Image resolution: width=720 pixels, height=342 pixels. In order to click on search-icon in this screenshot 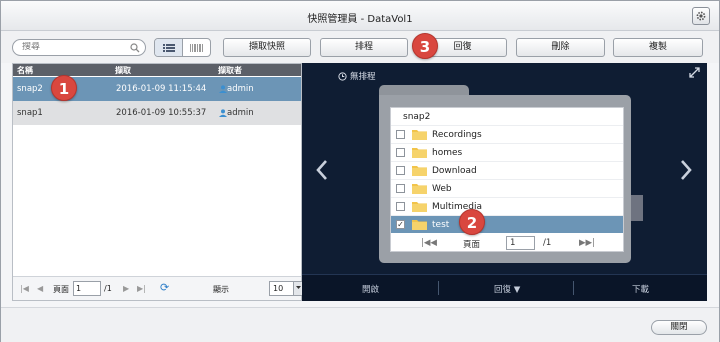, I will do `click(135, 48)`.